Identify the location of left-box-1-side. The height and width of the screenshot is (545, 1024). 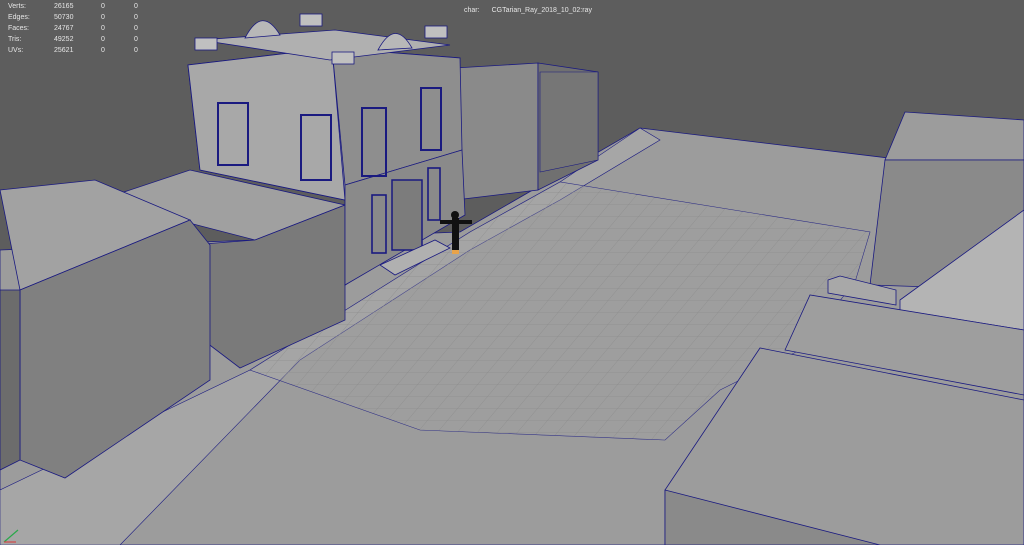
(10, 380).